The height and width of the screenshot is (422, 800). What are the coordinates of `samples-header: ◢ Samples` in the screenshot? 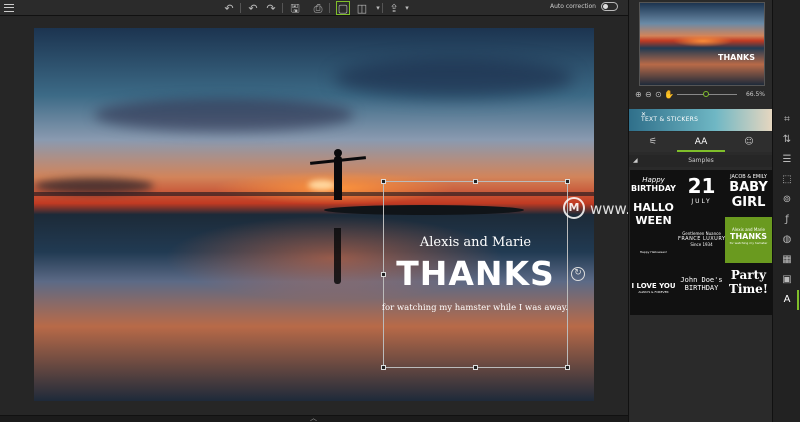 It's located at (701, 161).